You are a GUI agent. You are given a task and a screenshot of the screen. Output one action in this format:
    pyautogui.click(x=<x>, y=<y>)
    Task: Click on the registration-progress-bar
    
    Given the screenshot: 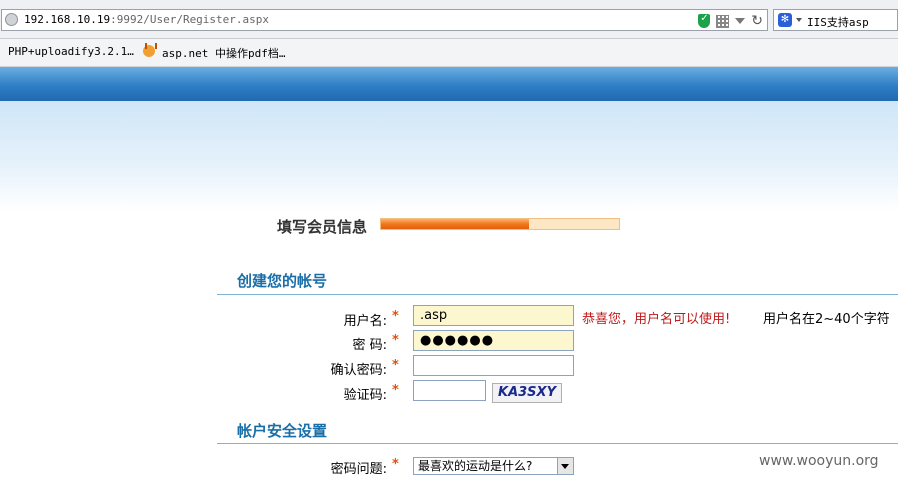 What is the action you would take?
    pyautogui.click(x=500, y=224)
    